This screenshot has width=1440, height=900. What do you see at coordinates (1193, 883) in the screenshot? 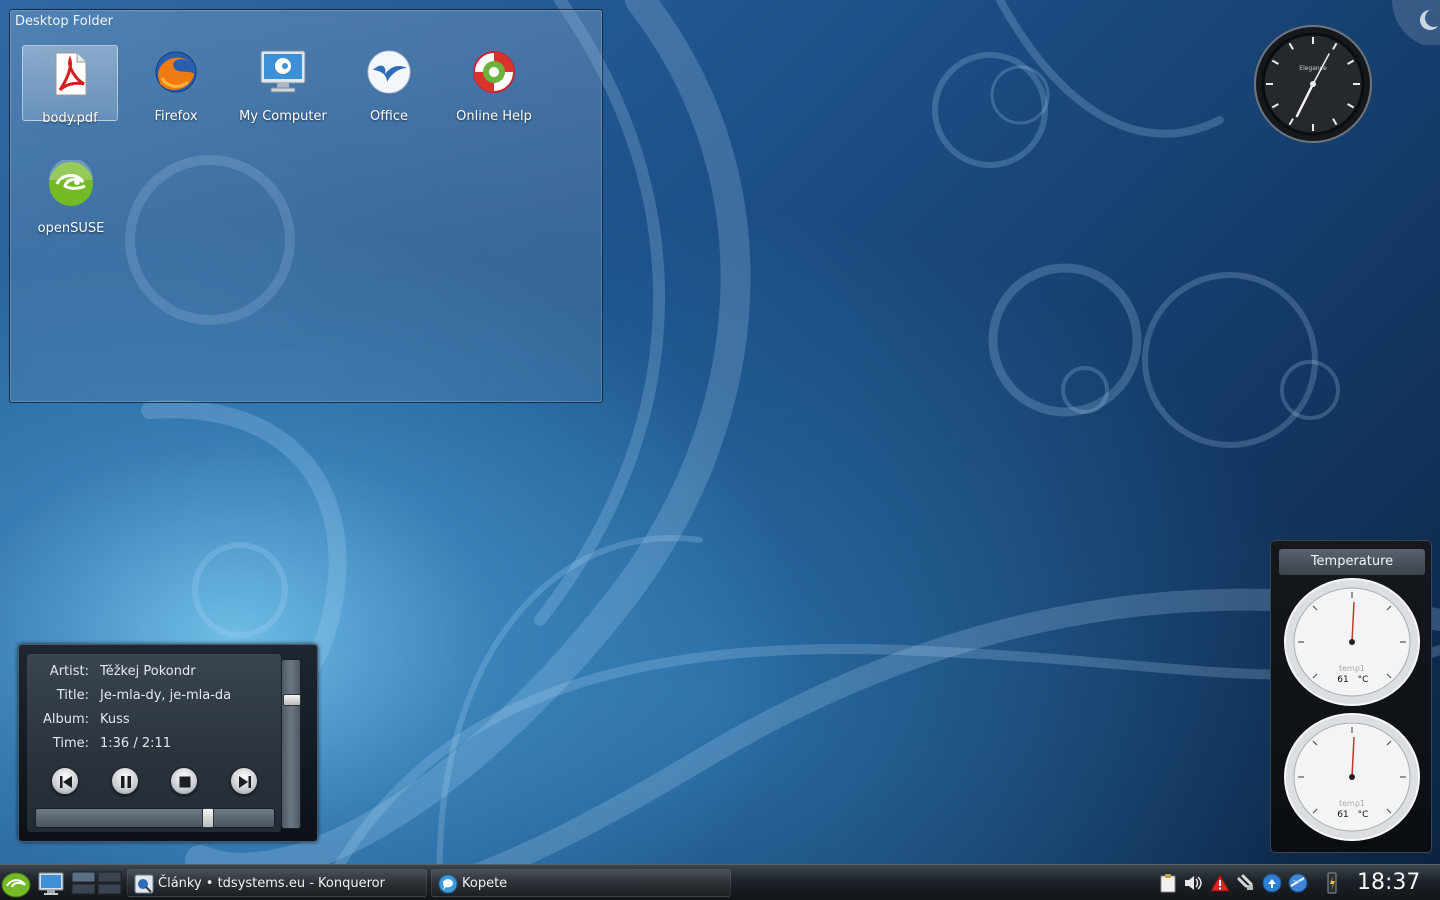
I see `volume-icon` at bounding box center [1193, 883].